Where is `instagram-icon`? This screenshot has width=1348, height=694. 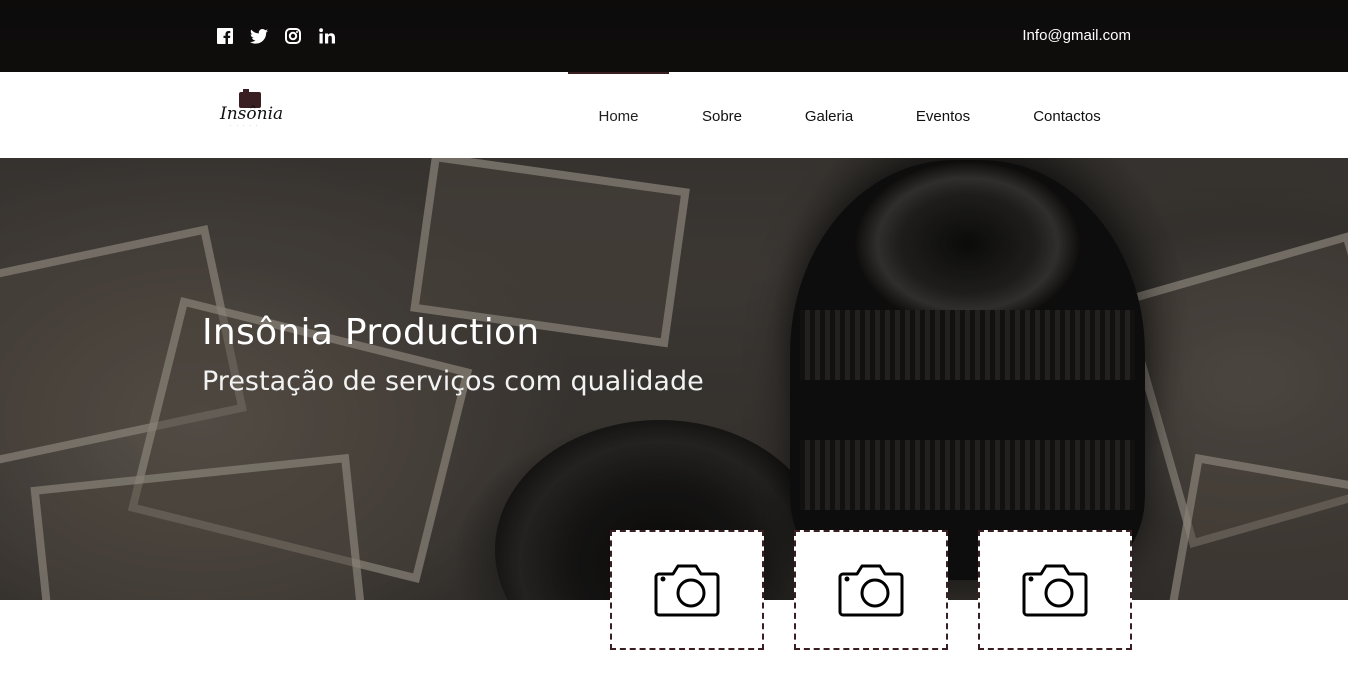
instagram-icon is located at coordinates (293, 36).